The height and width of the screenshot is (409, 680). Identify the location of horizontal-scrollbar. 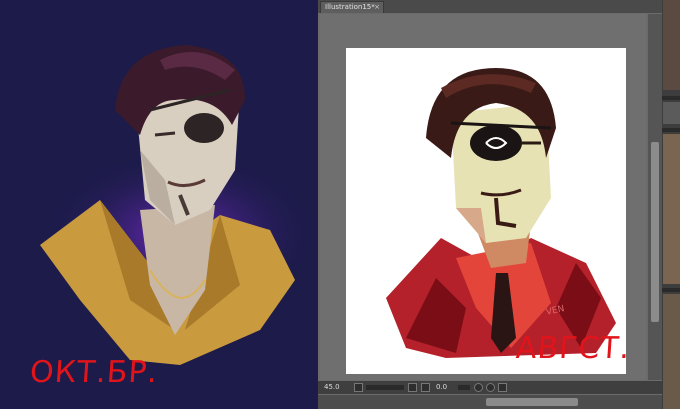
(490, 402).